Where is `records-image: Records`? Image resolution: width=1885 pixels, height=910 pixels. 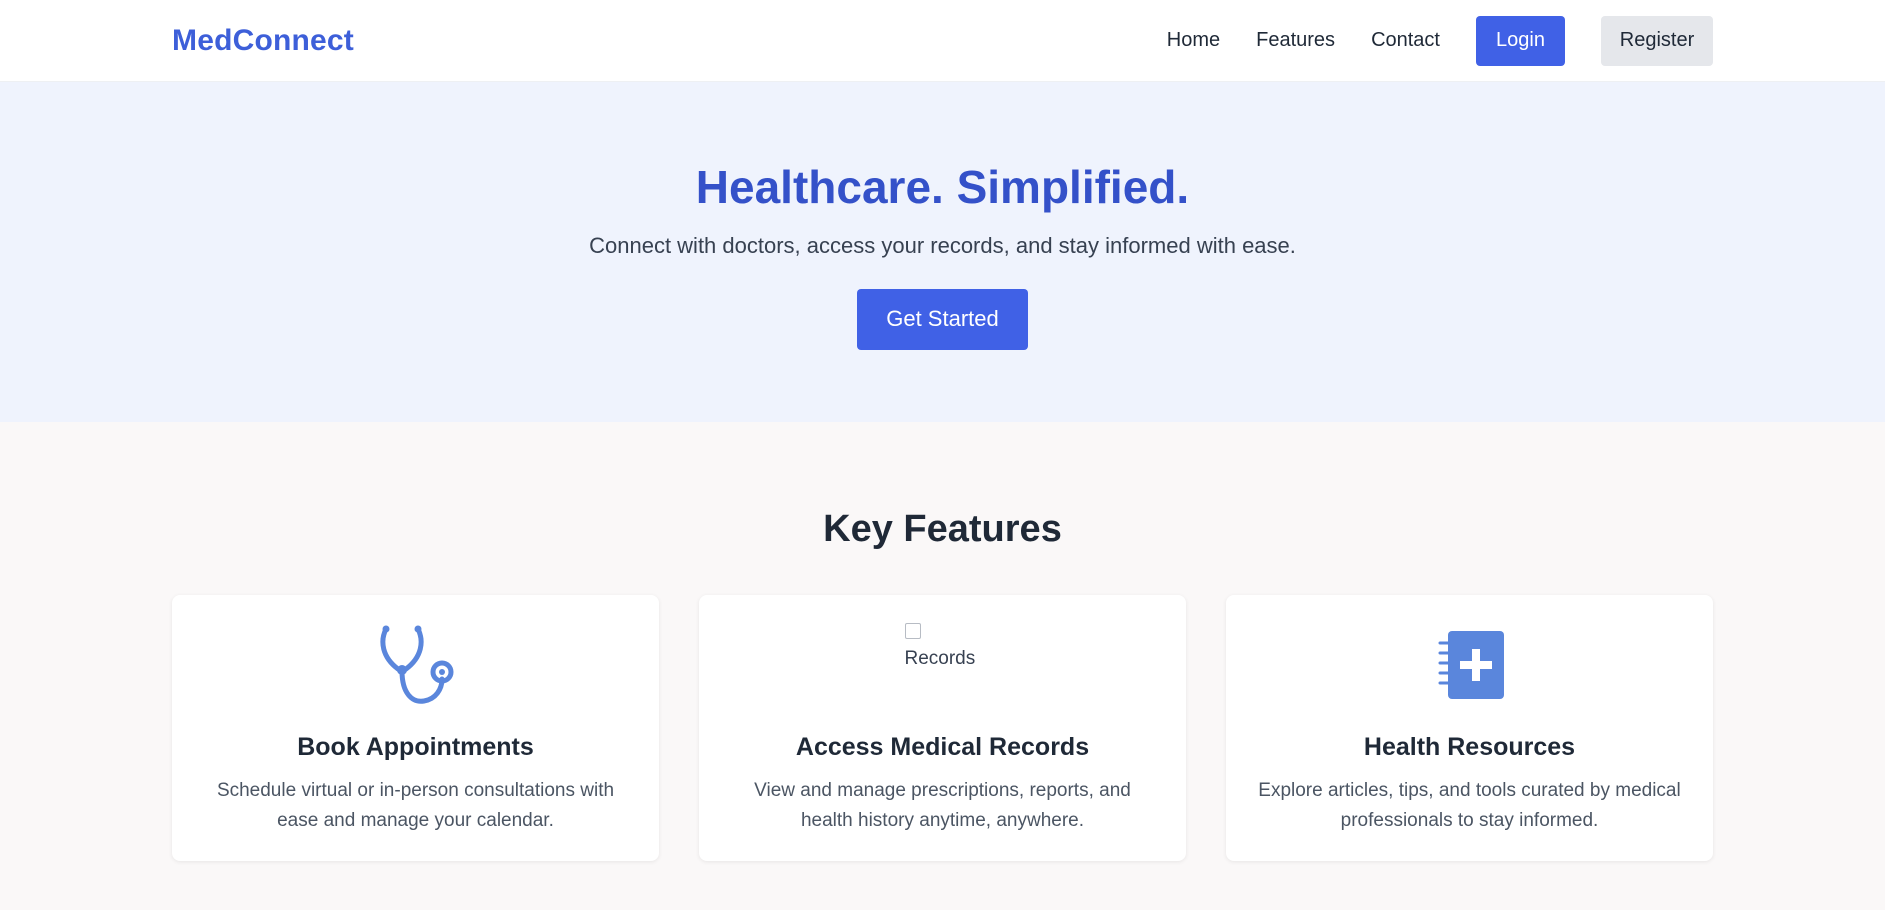 records-image: Records is located at coordinates (942, 665).